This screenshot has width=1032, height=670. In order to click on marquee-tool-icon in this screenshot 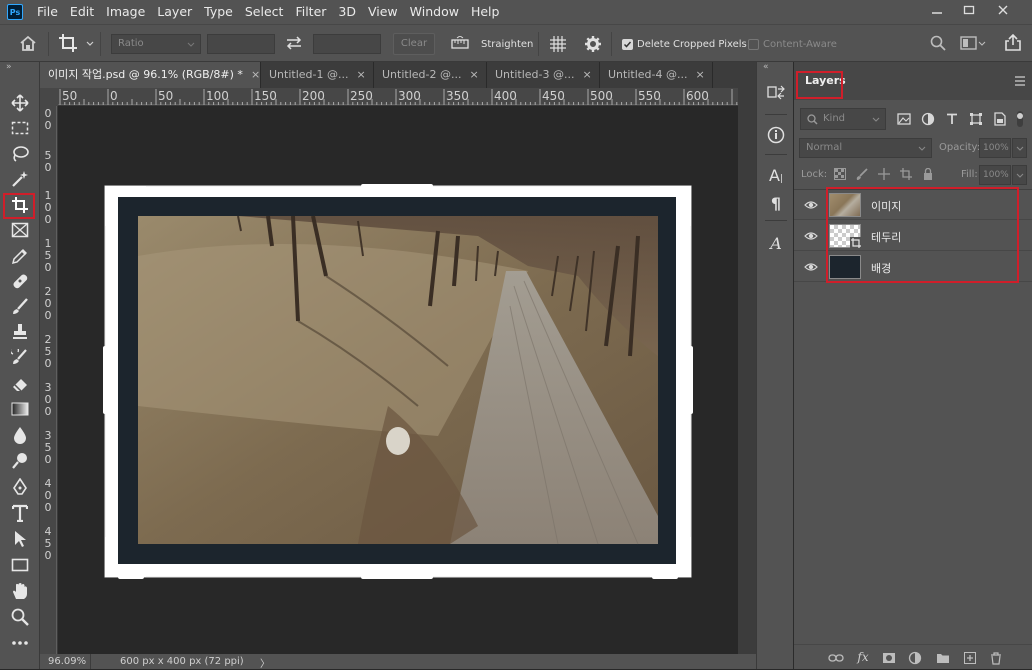, I will do `click(20, 128)`.